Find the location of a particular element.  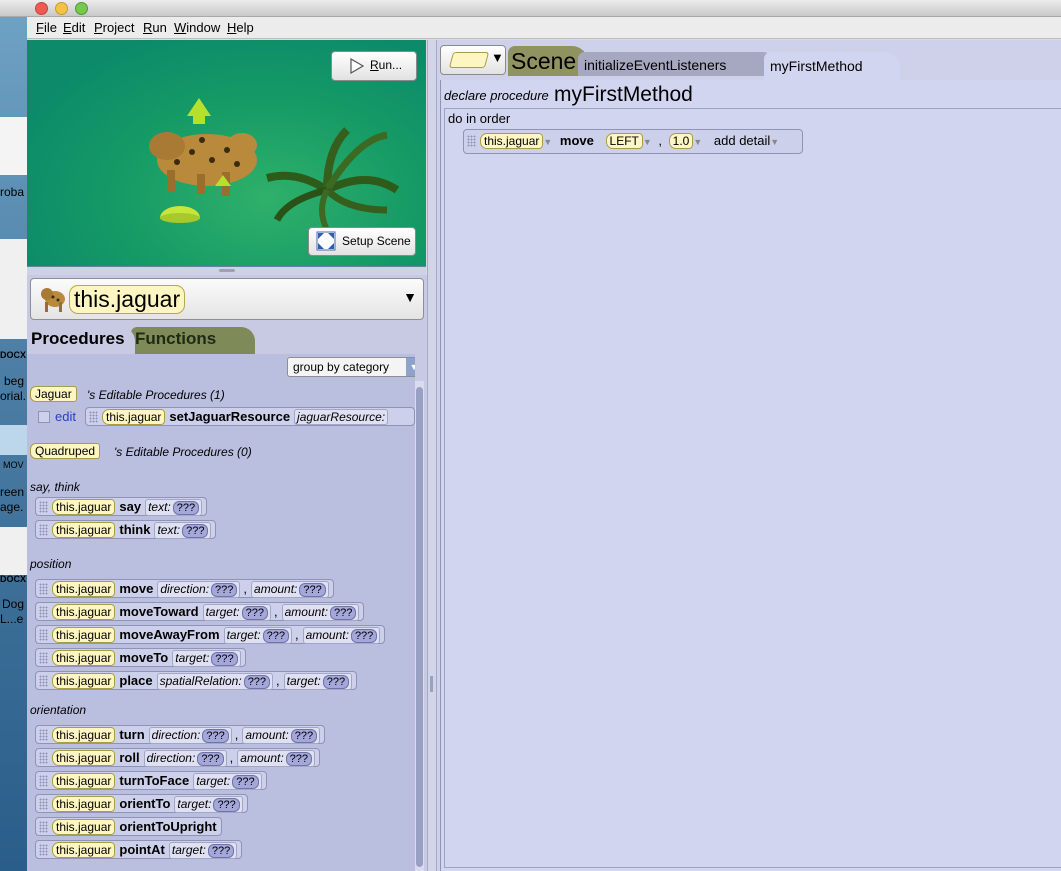

do-in-order-label: do in order is located at coordinates (479, 118).